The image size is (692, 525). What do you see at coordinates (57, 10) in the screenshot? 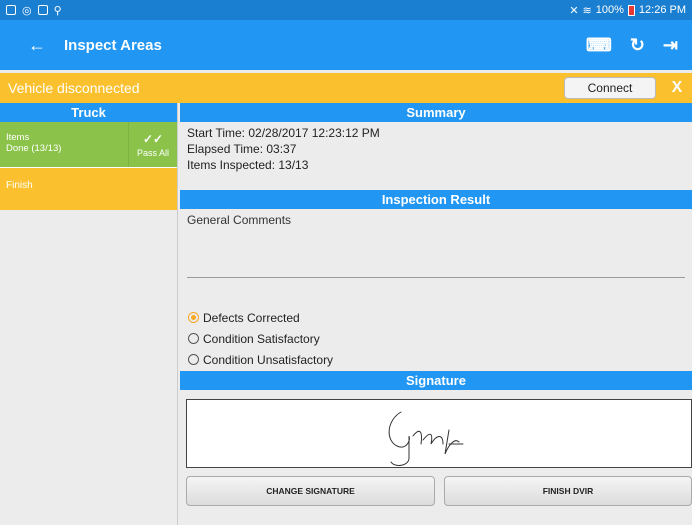
I see `usb-icon: ⚲` at bounding box center [57, 10].